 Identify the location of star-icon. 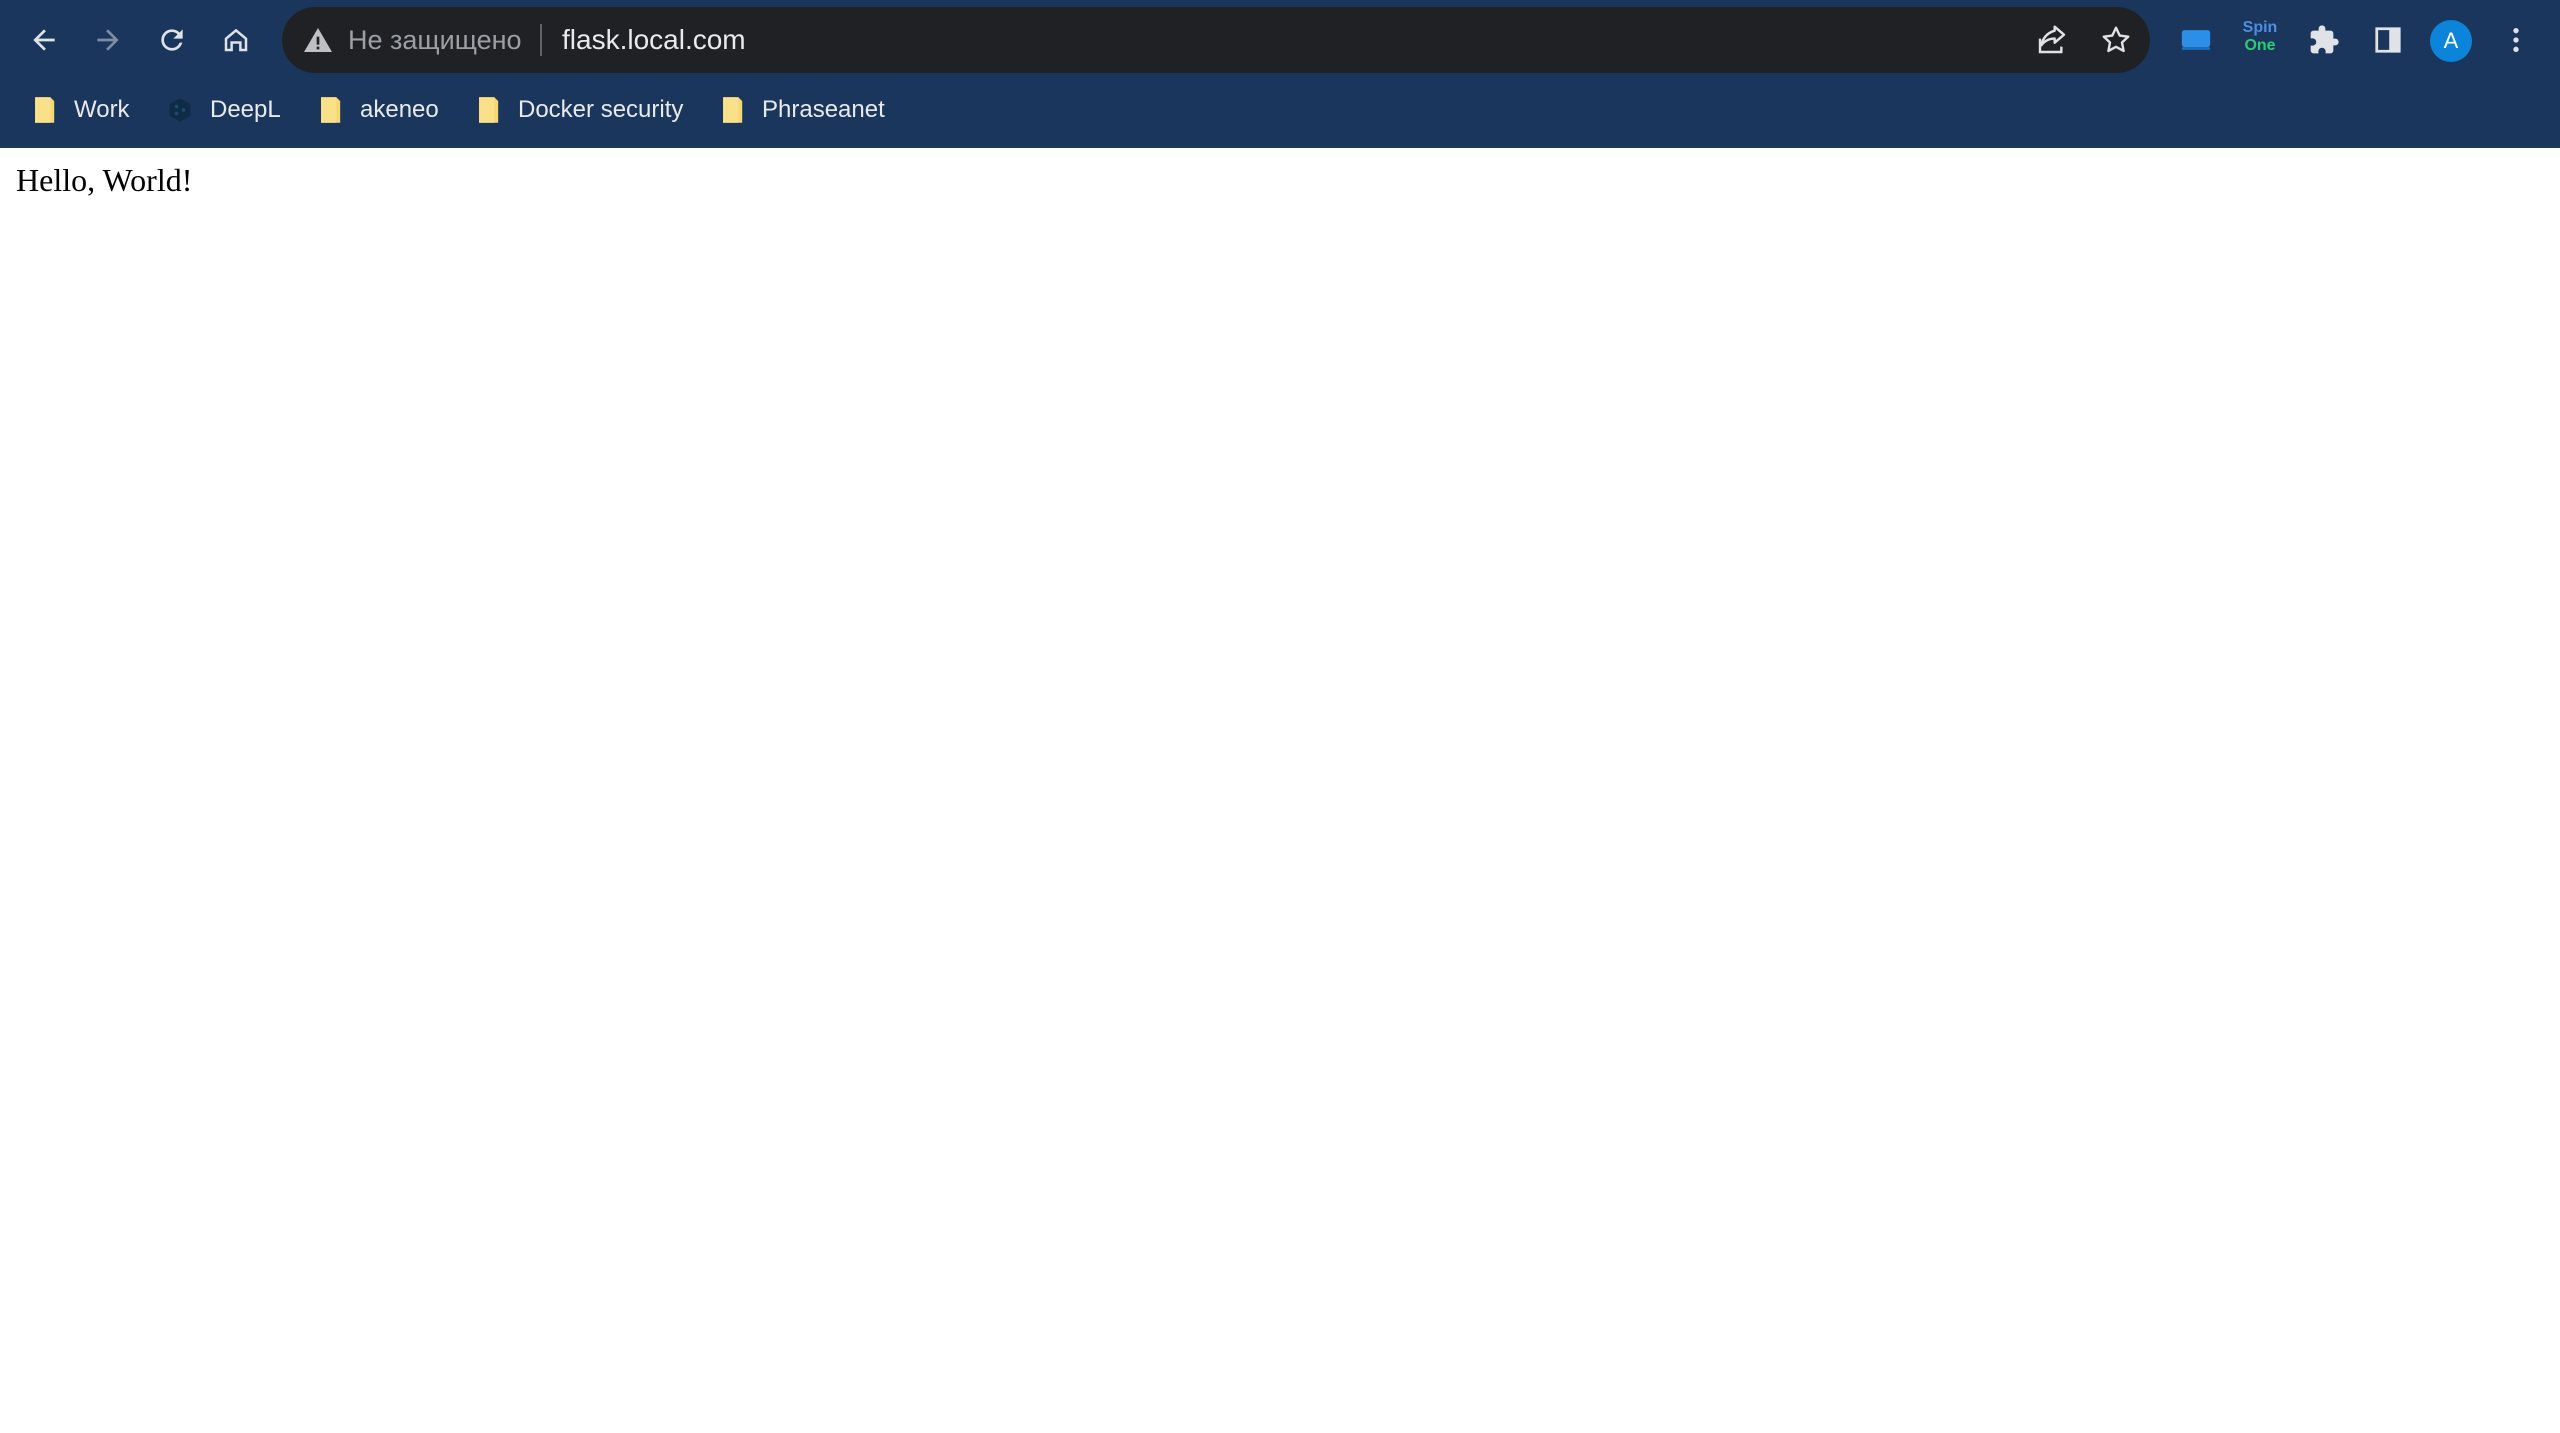
(2116, 39).